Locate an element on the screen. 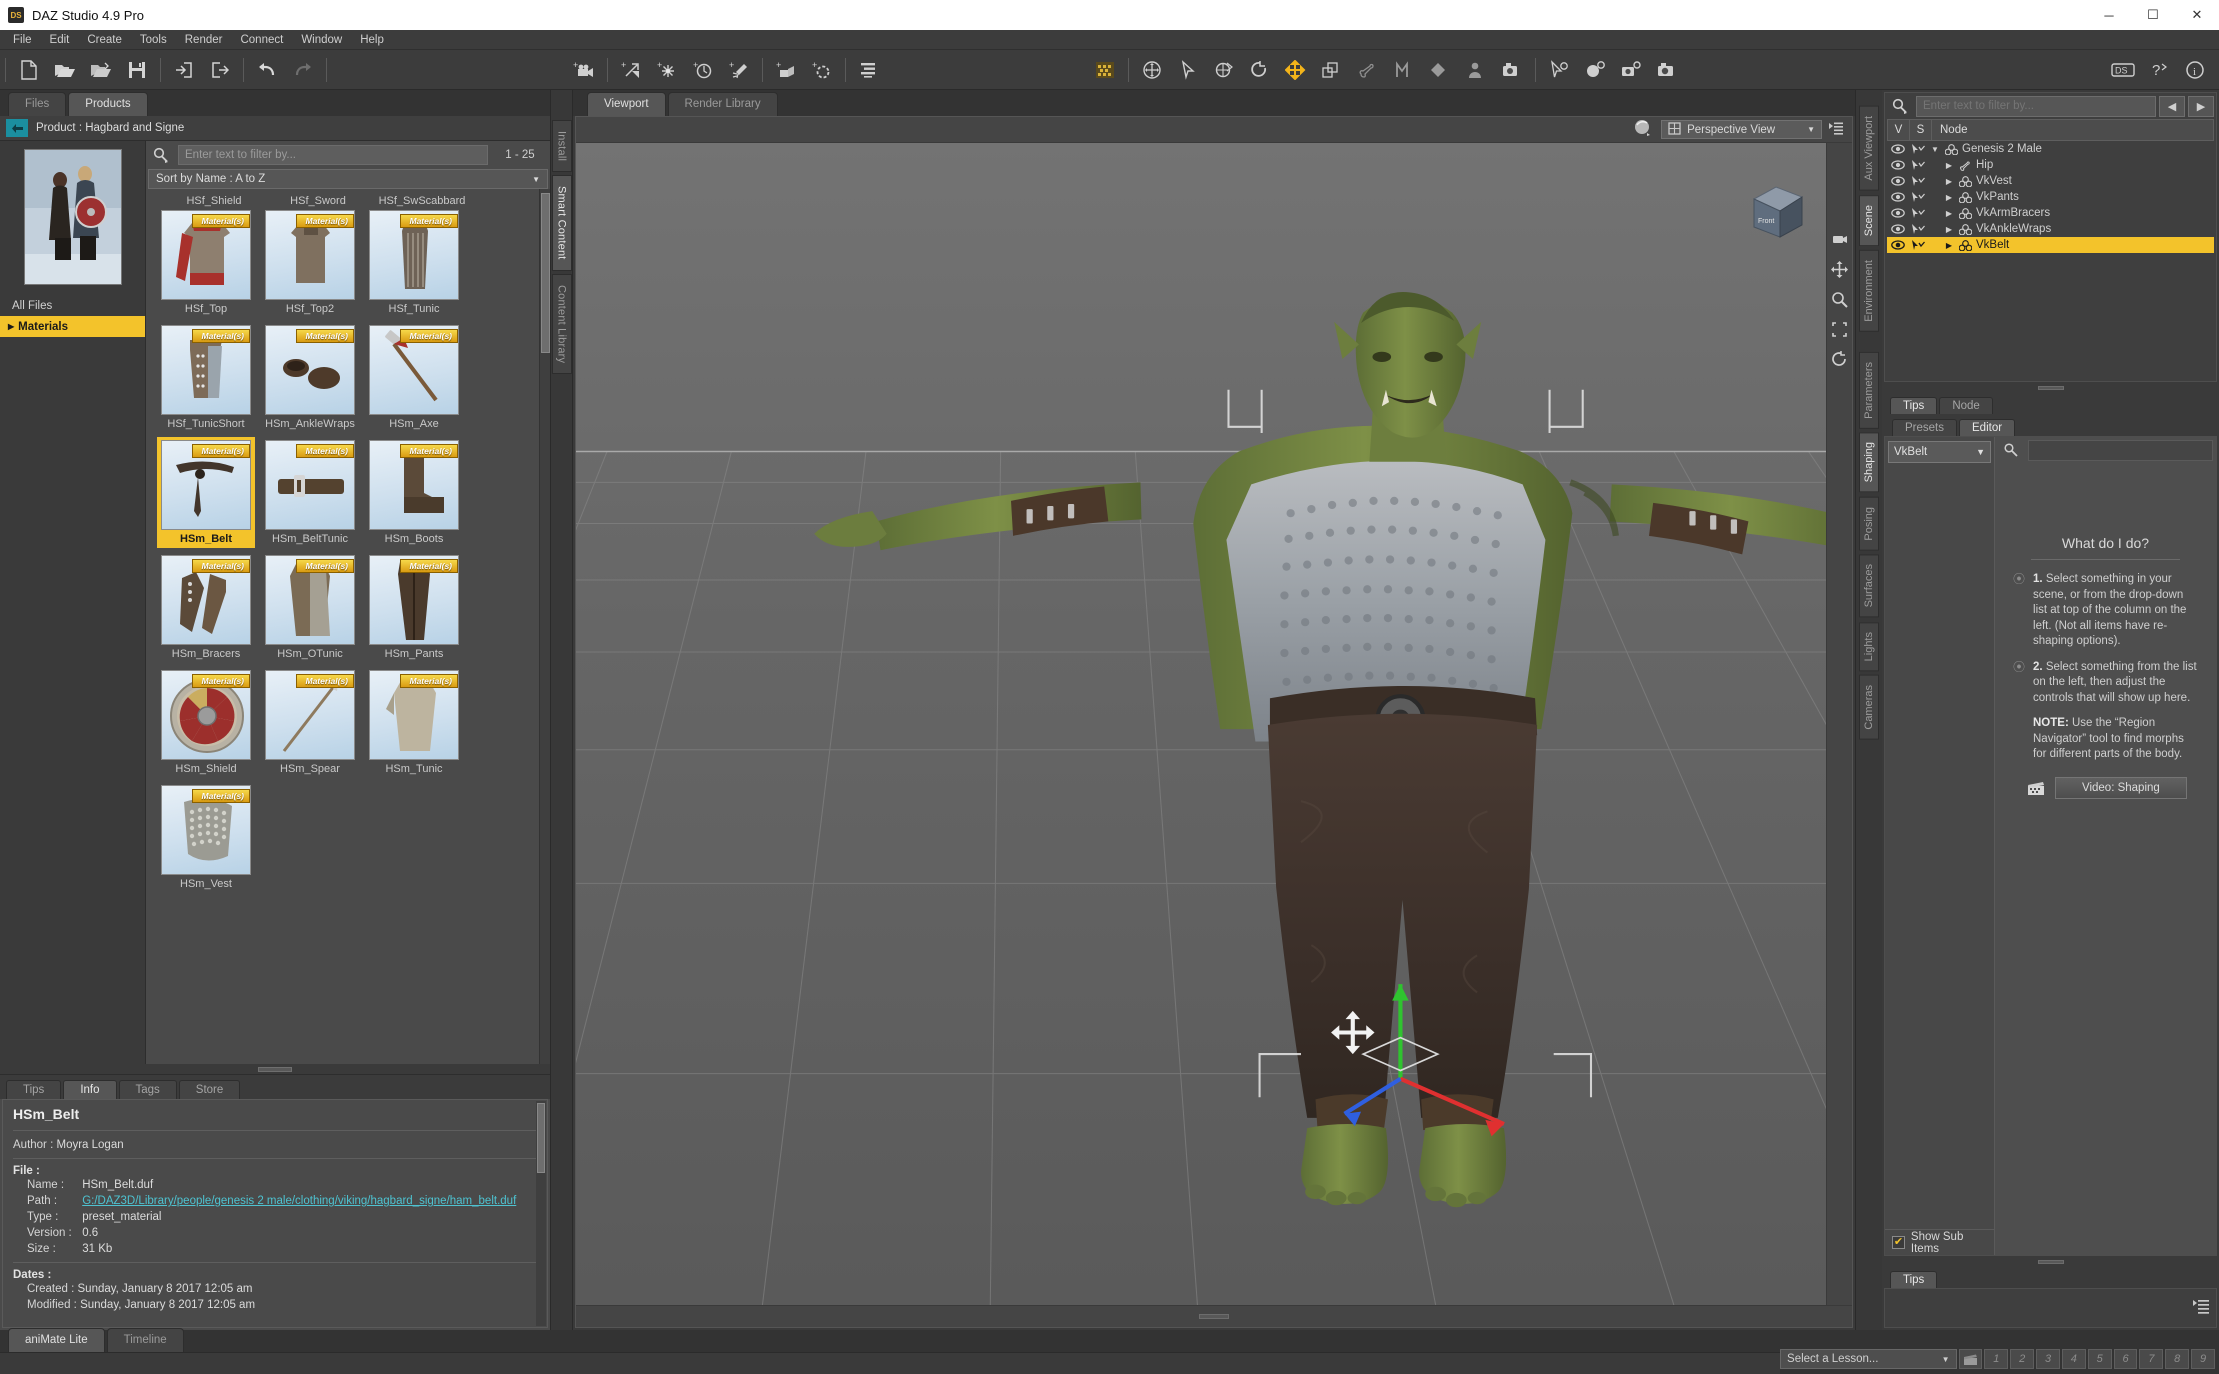 The height and width of the screenshot is (1374, 2219). tab-render-library: Render Library is located at coordinates (722, 104).